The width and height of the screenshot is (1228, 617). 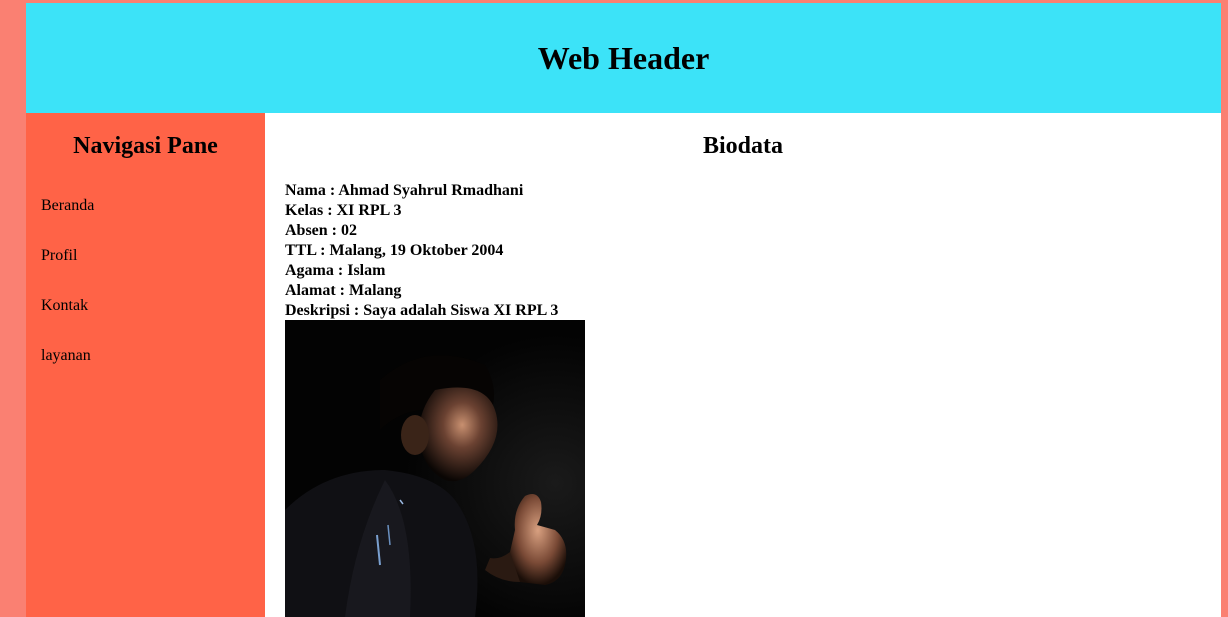 I want to click on nav-list: Beranda Profil Kontak layanan, so click(x=67, y=297).